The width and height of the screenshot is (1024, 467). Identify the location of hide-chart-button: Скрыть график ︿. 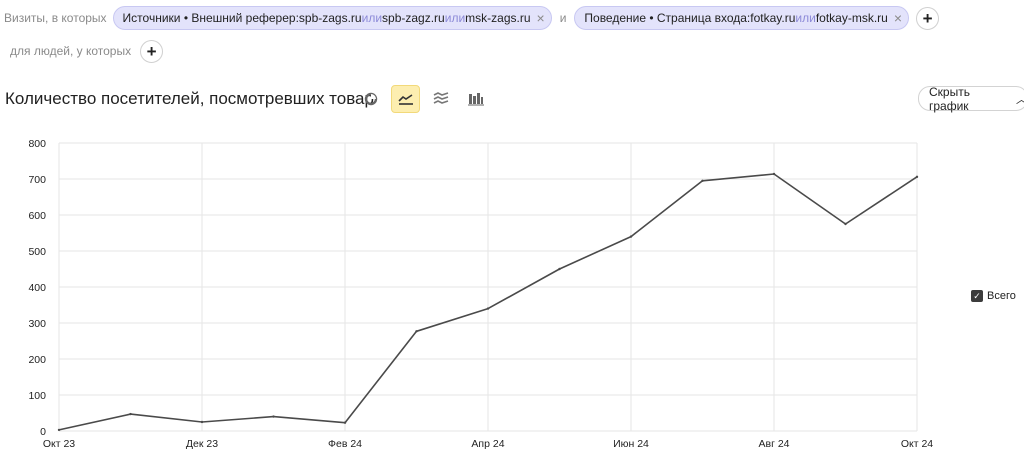
(971, 98).